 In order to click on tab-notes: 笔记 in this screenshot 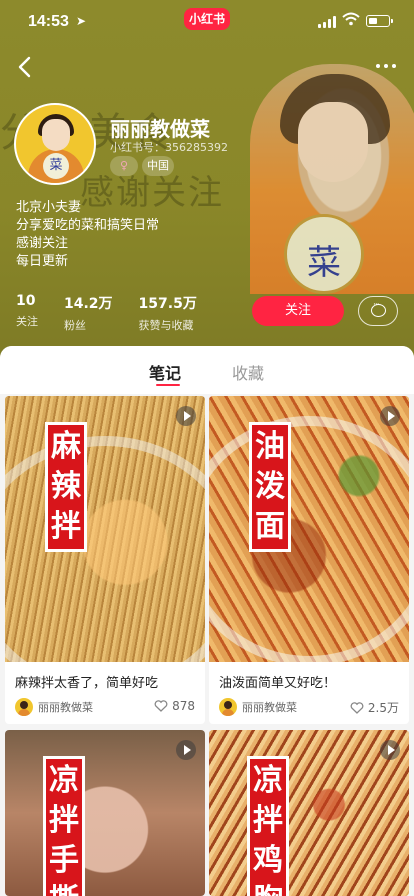, I will do `click(165, 372)`.